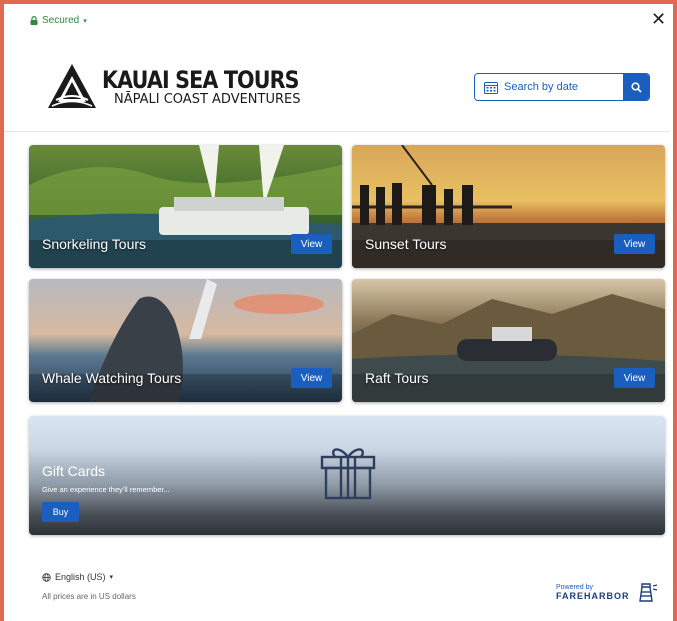 The height and width of the screenshot is (621, 677). What do you see at coordinates (46, 577) in the screenshot?
I see `globe-icon` at bounding box center [46, 577].